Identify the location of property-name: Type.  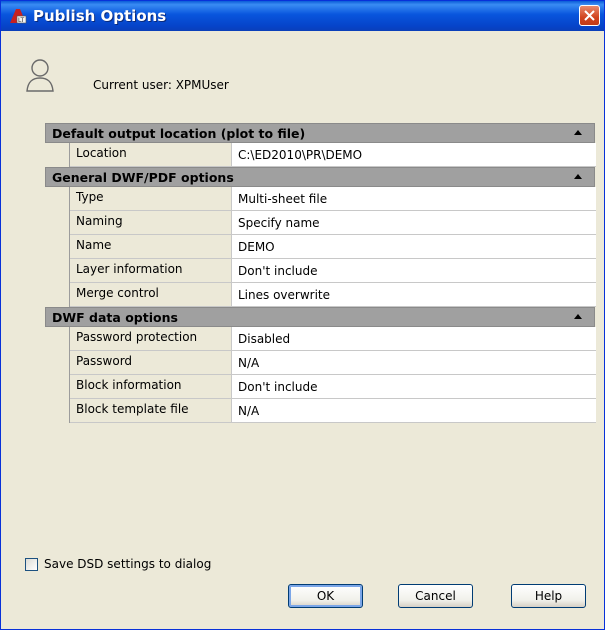
(151, 198).